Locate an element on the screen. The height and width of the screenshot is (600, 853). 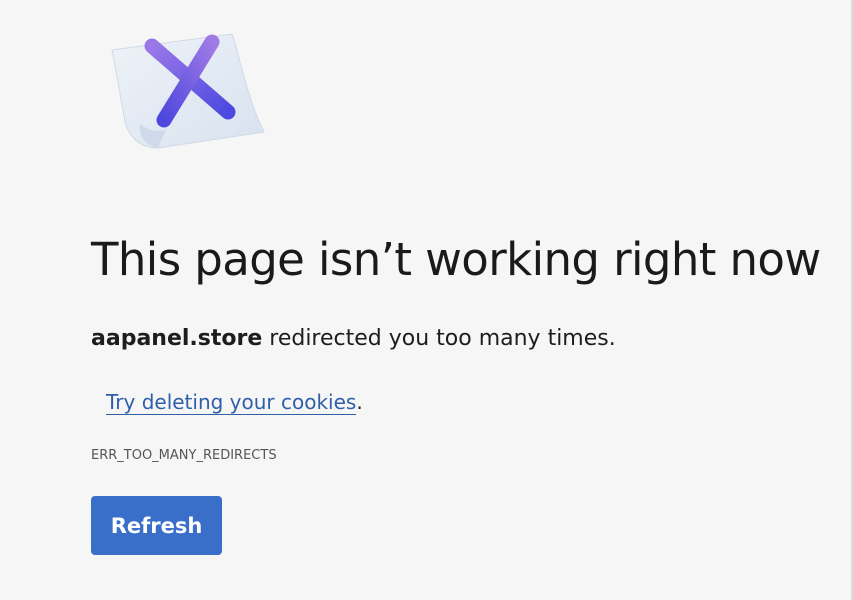
refresh-button: Refresh is located at coordinates (156, 525).